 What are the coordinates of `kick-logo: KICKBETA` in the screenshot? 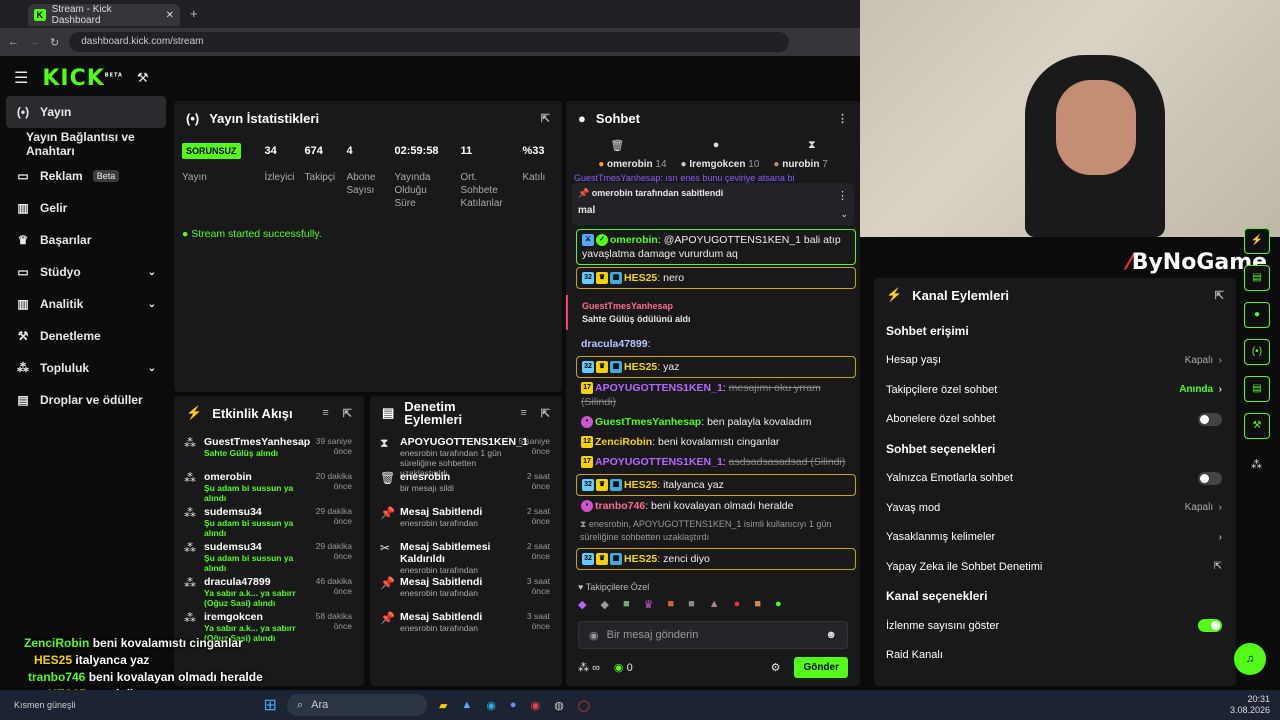 It's located at (82, 78).